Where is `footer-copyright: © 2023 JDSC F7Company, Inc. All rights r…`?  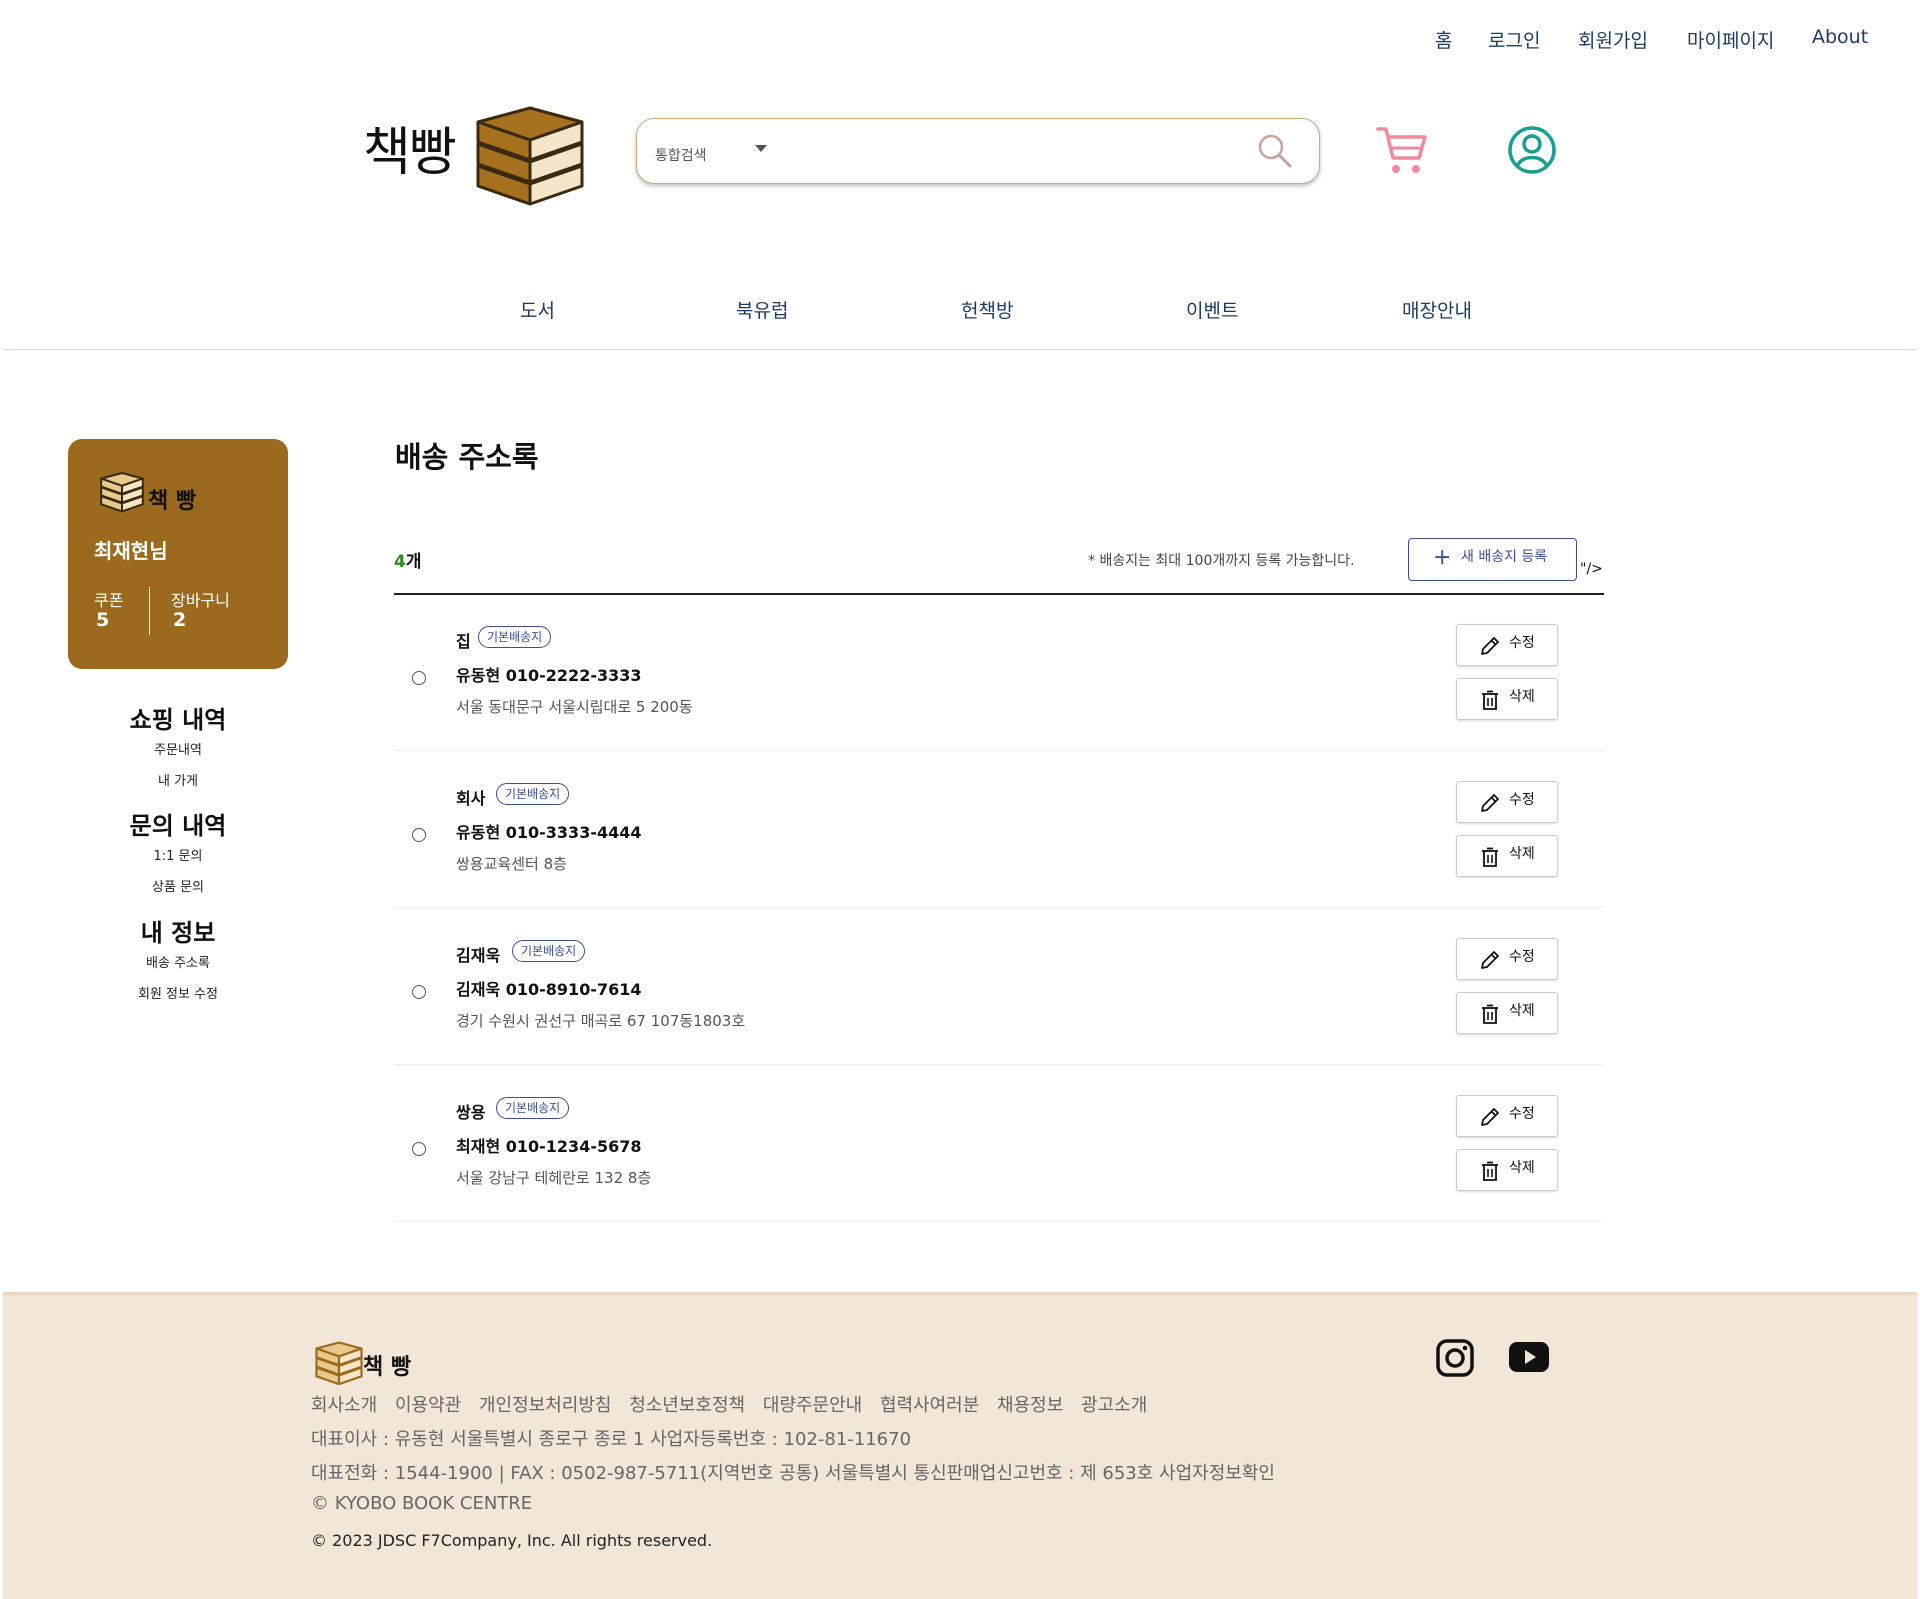
footer-copyright: © 2023 JDSC F7Company, Inc. All rights r… is located at coordinates (512, 1540).